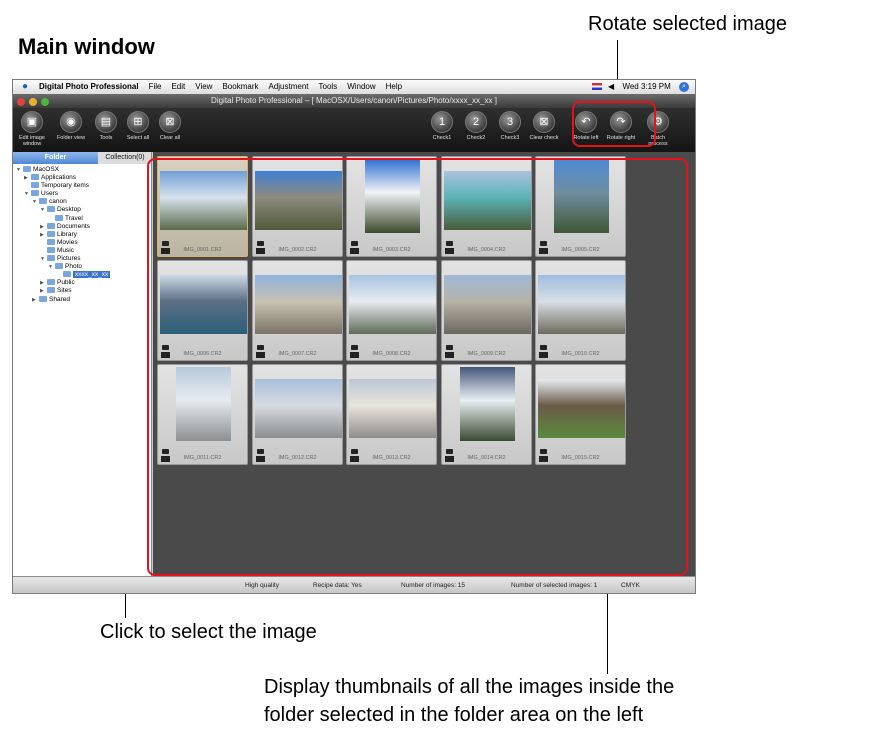 This screenshot has height=739, width=871. I want to click on tools-icon: ▤, so click(106, 122).